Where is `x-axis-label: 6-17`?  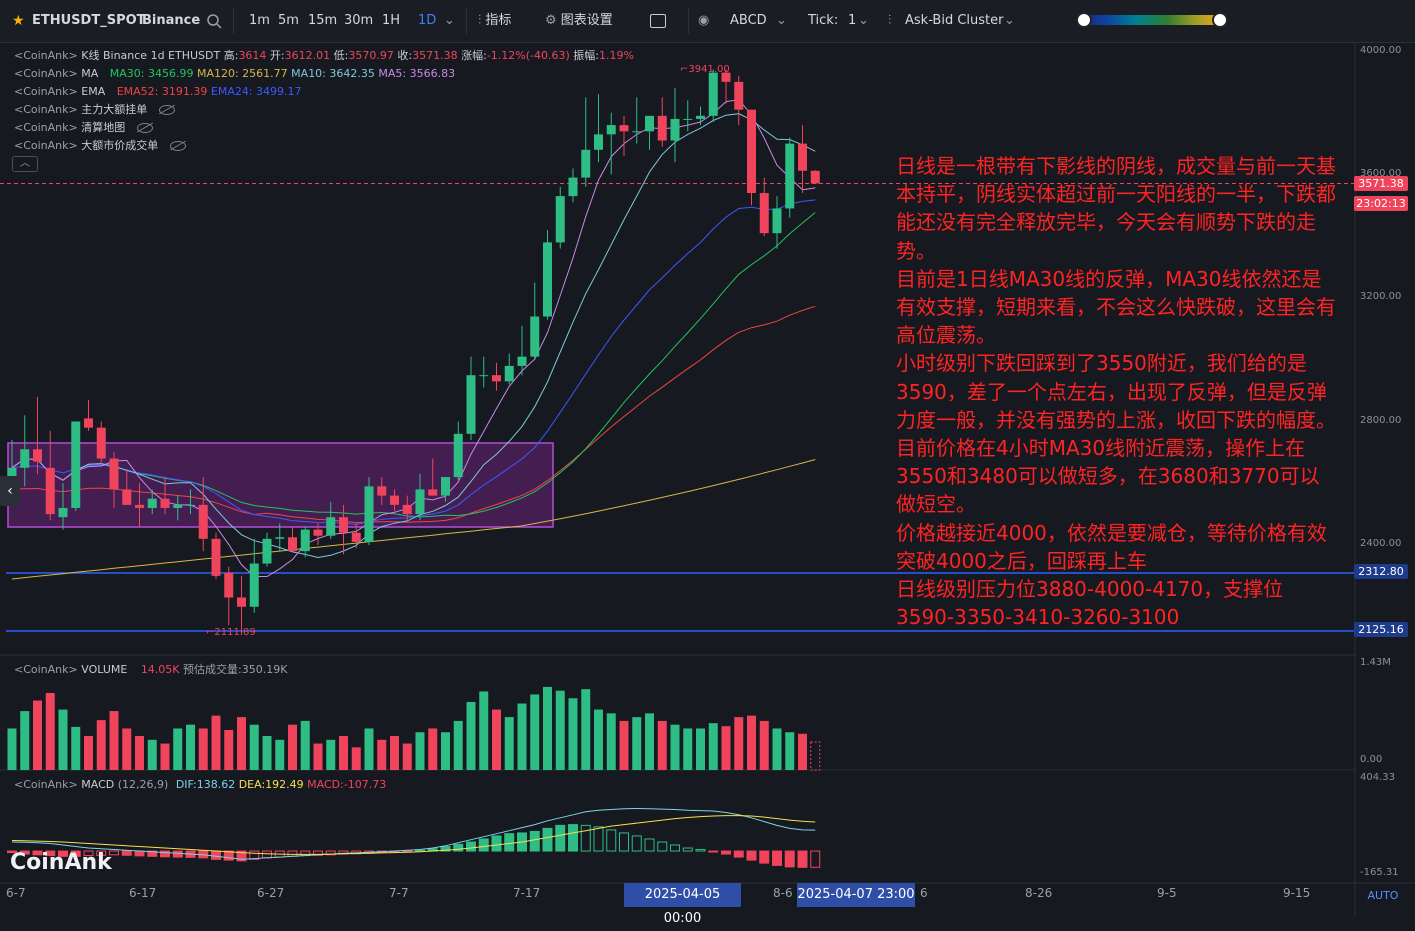
x-axis-label: 6-17 is located at coordinates (143, 893).